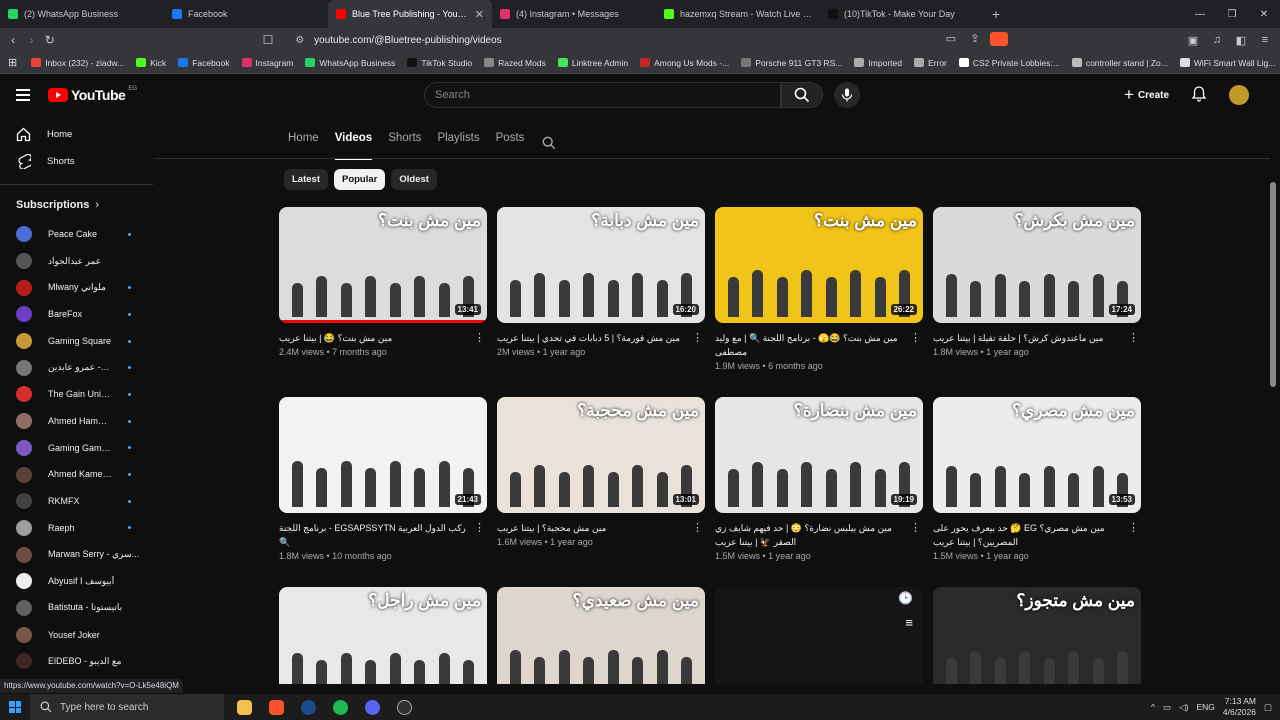  Describe the element at coordinates (76, 661) in the screenshot. I see `sidebar-subscription-item: ElDEBO - مع الديبو` at that location.